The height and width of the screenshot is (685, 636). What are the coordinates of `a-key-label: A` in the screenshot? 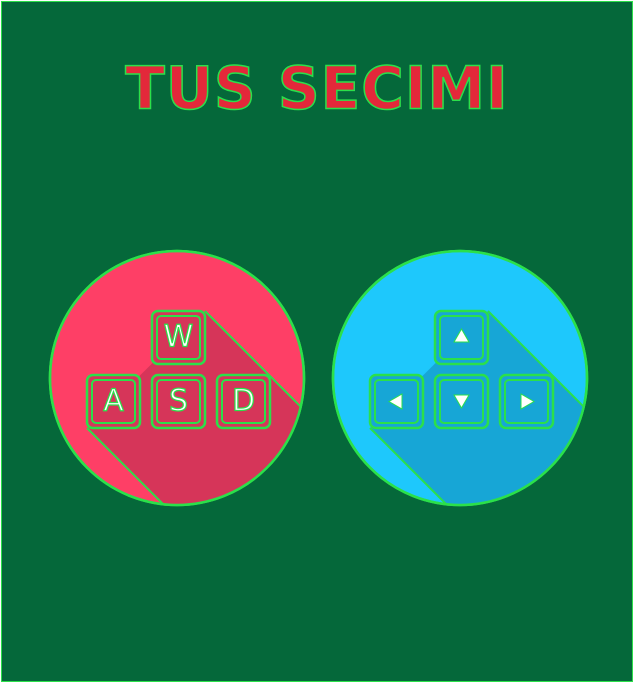 It's located at (113, 401).